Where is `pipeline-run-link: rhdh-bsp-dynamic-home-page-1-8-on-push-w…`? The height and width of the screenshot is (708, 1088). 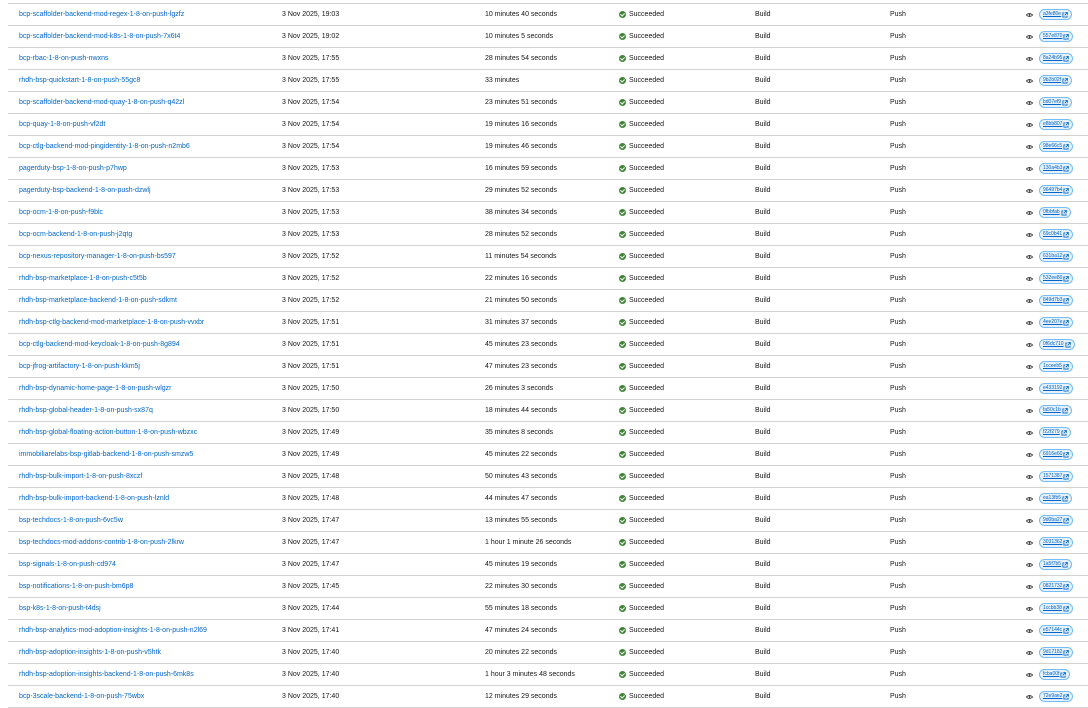 pipeline-run-link: rhdh-bsp-dynamic-home-page-1-8-on-push-w… is located at coordinates (95, 388).